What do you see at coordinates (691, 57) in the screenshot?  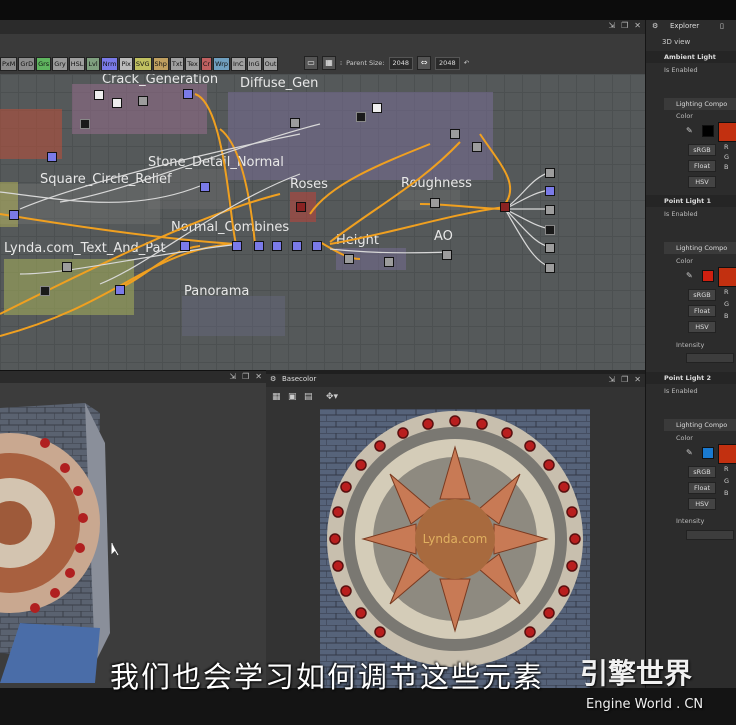 I see `ambient-light-header: Ambient Light` at bounding box center [691, 57].